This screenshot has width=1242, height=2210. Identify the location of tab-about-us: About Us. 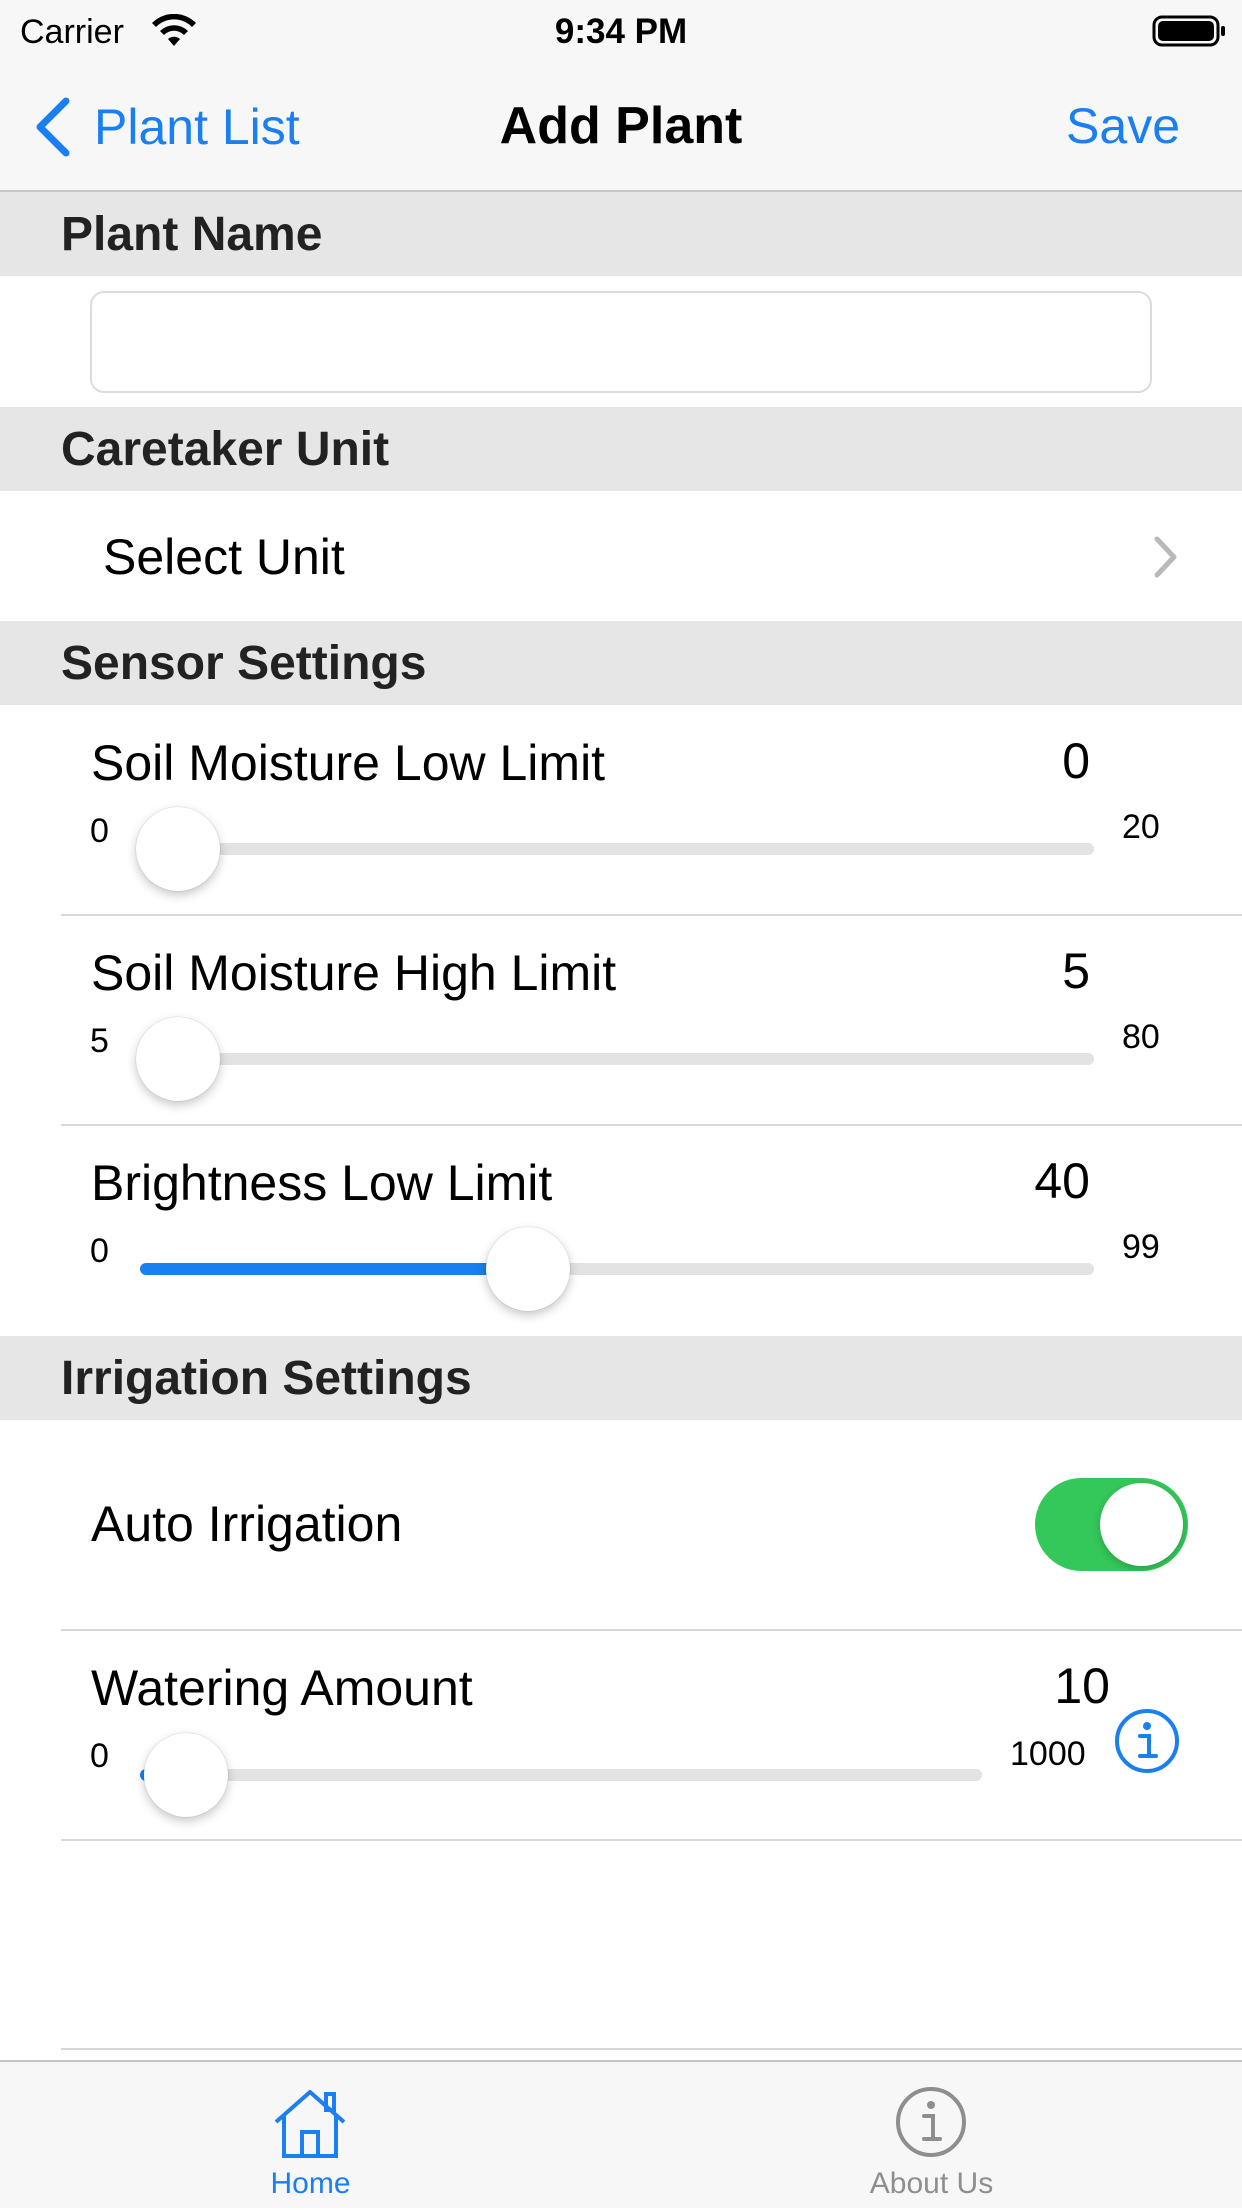
(931, 2136).